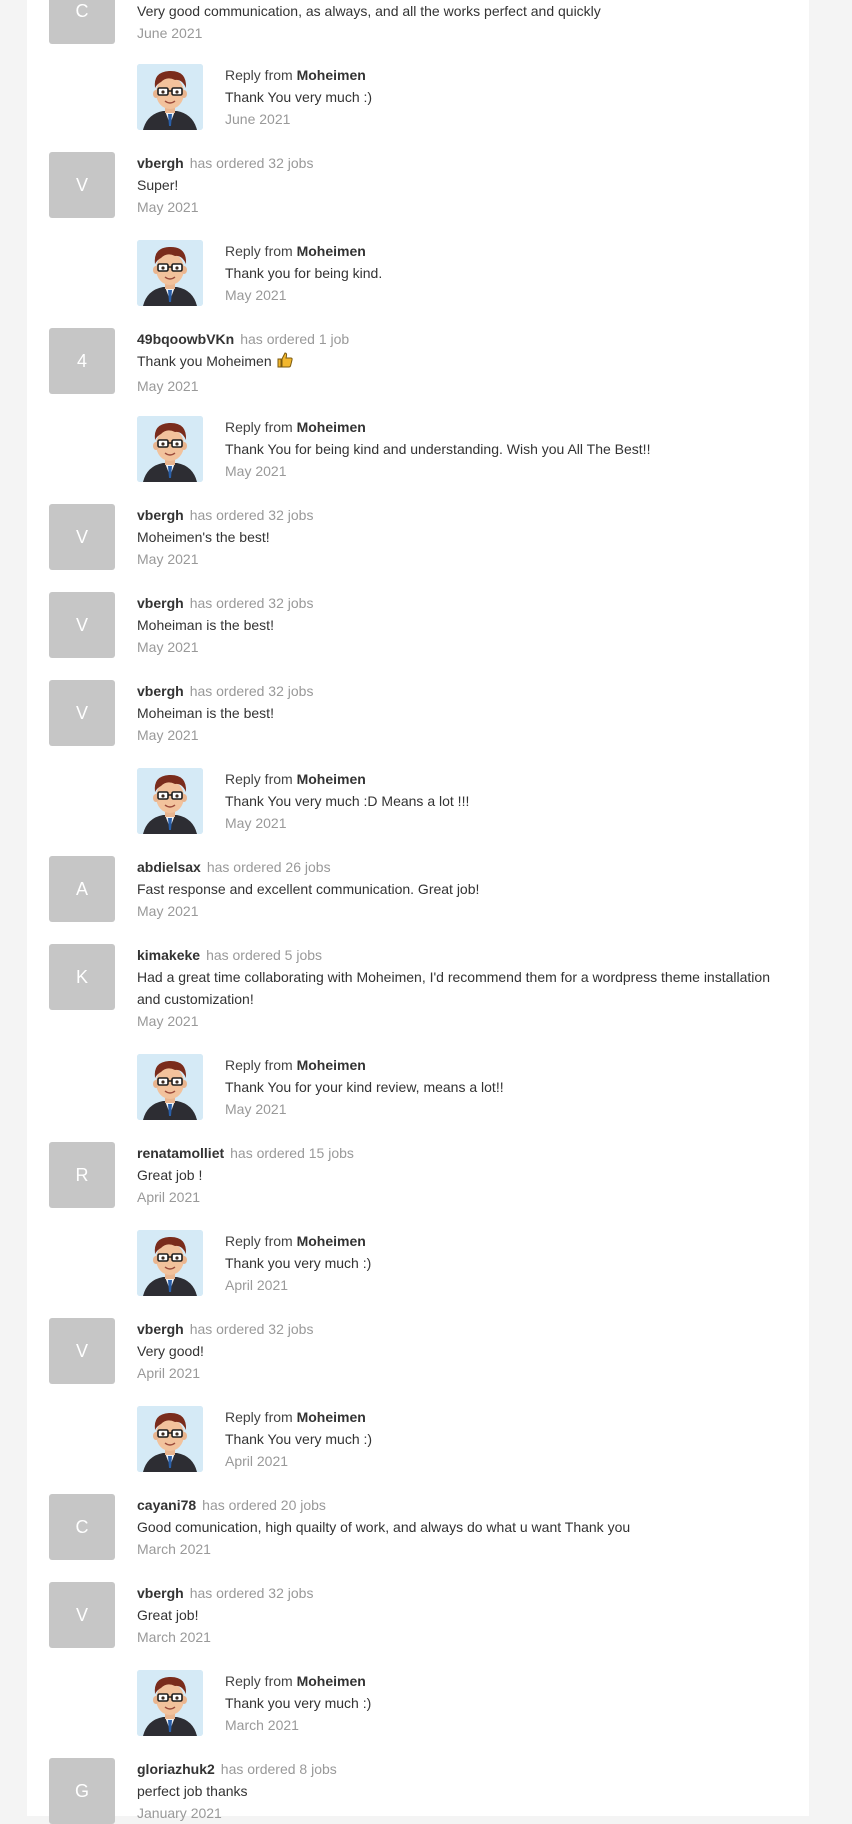  What do you see at coordinates (169, 867) in the screenshot?
I see `reviewer-username: abdielsax` at bounding box center [169, 867].